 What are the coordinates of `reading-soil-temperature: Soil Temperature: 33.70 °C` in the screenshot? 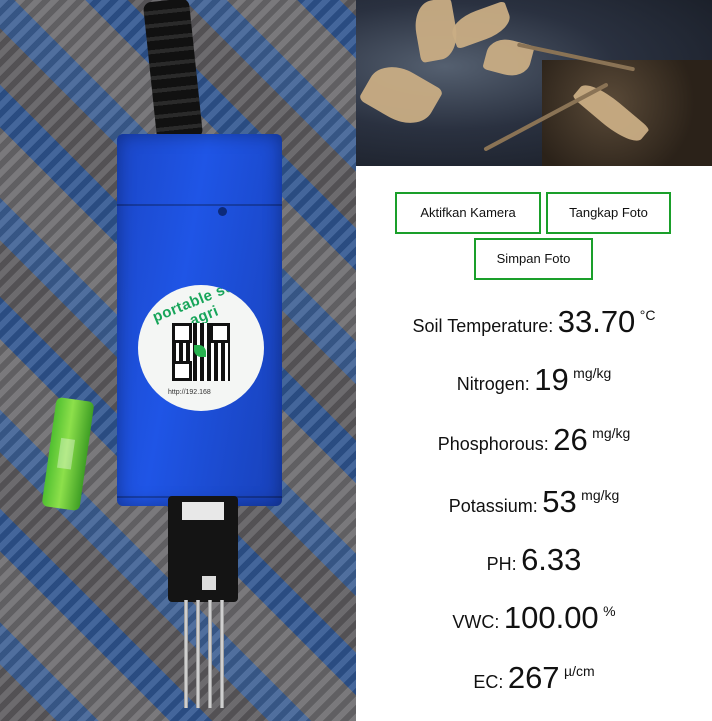 It's located at (534, 322).